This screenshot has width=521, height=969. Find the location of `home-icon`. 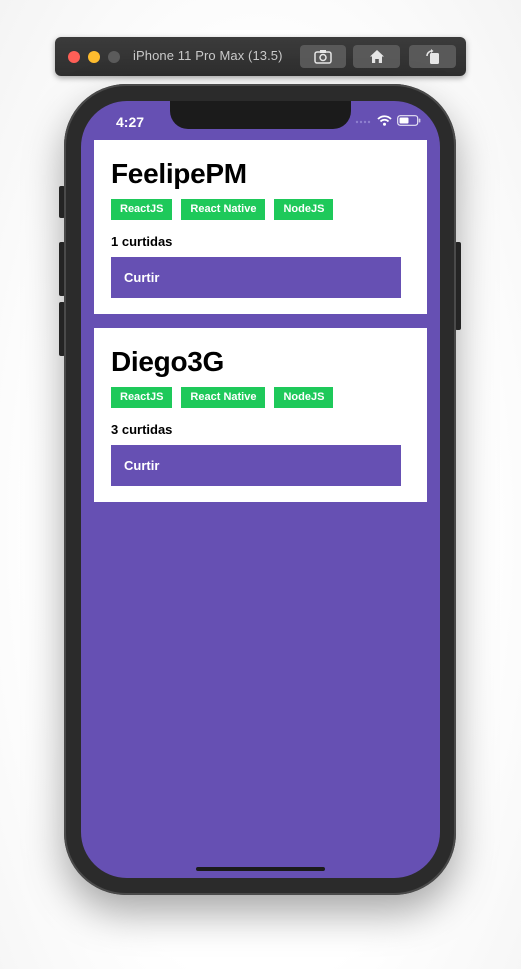

home-icon is located at coordinates (376, 56).